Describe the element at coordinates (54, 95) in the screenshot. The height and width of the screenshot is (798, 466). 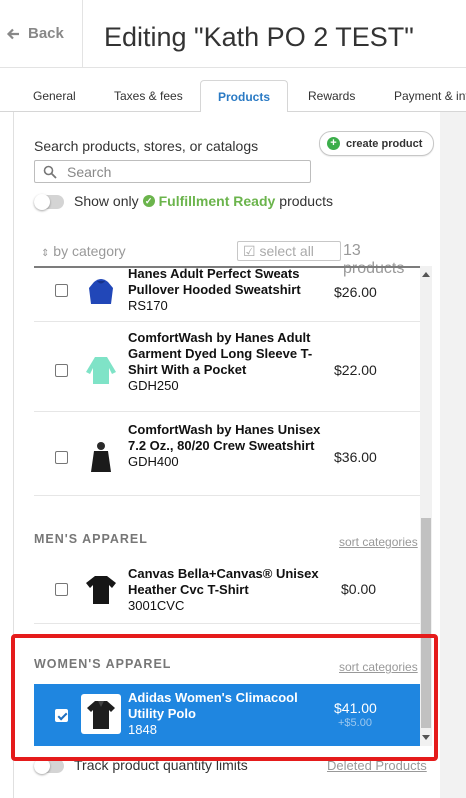
I see `tab-general: General` at that location.